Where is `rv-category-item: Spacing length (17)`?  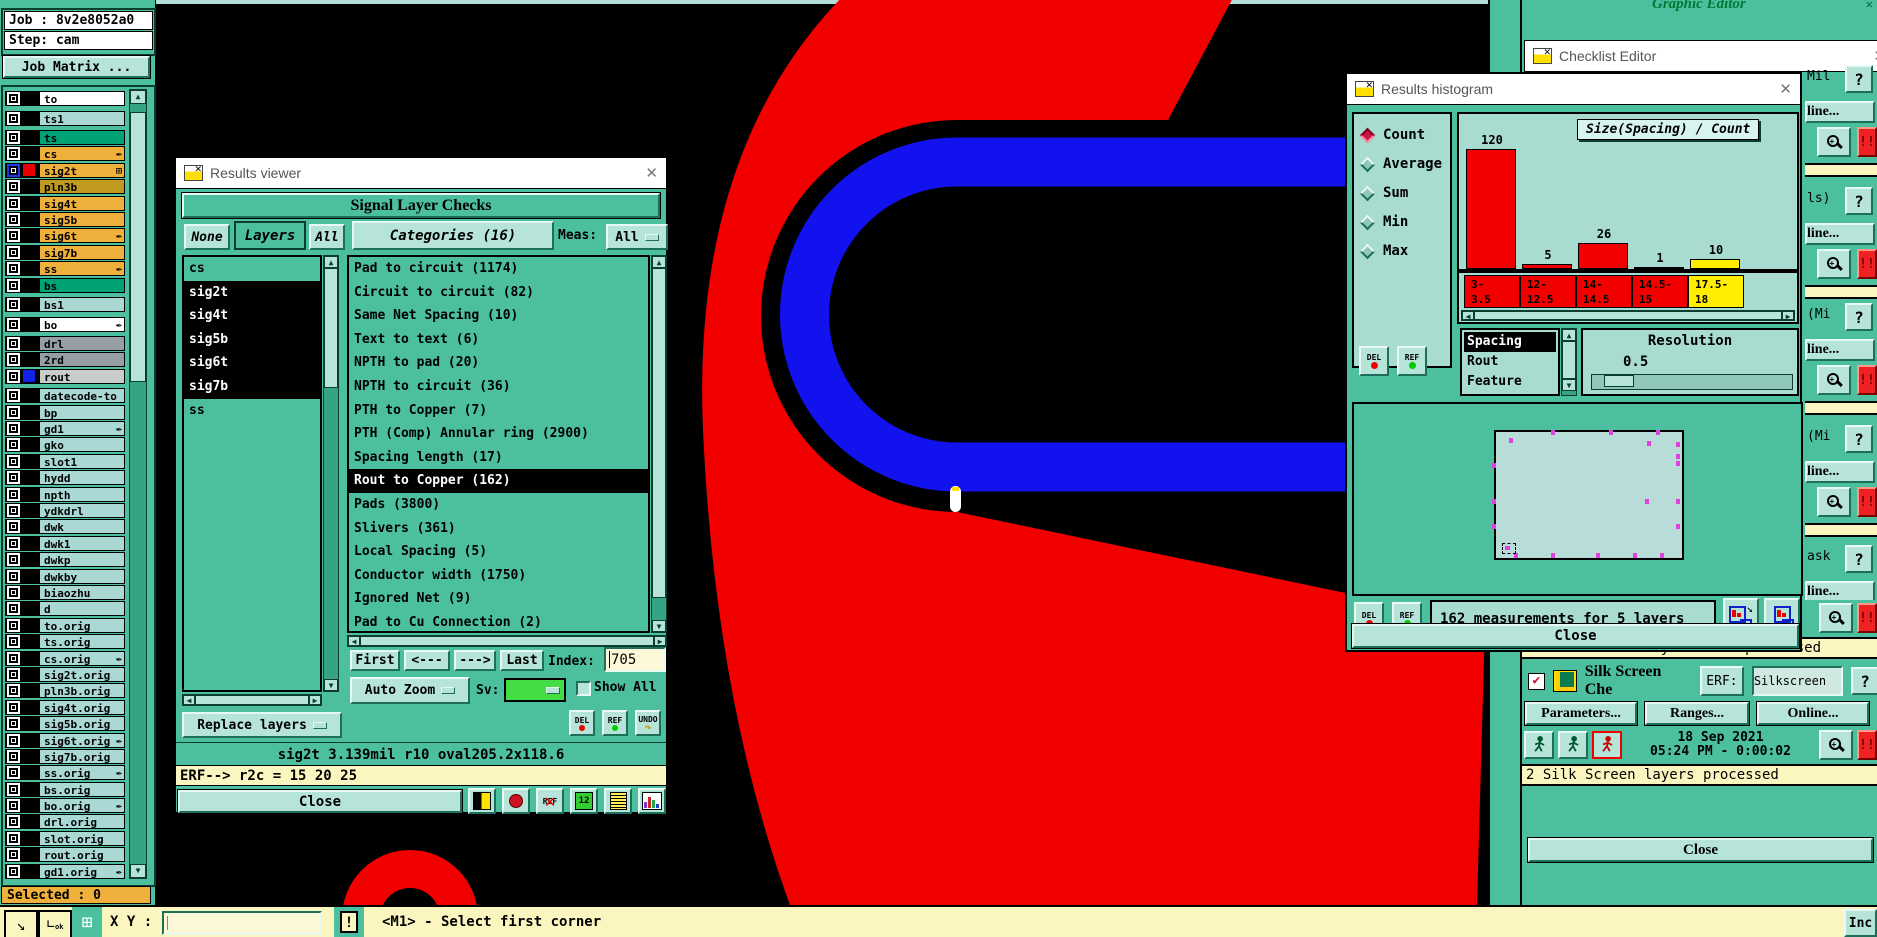
rv-category-item: Spacing length (17) is located at coordinates (498, 458).